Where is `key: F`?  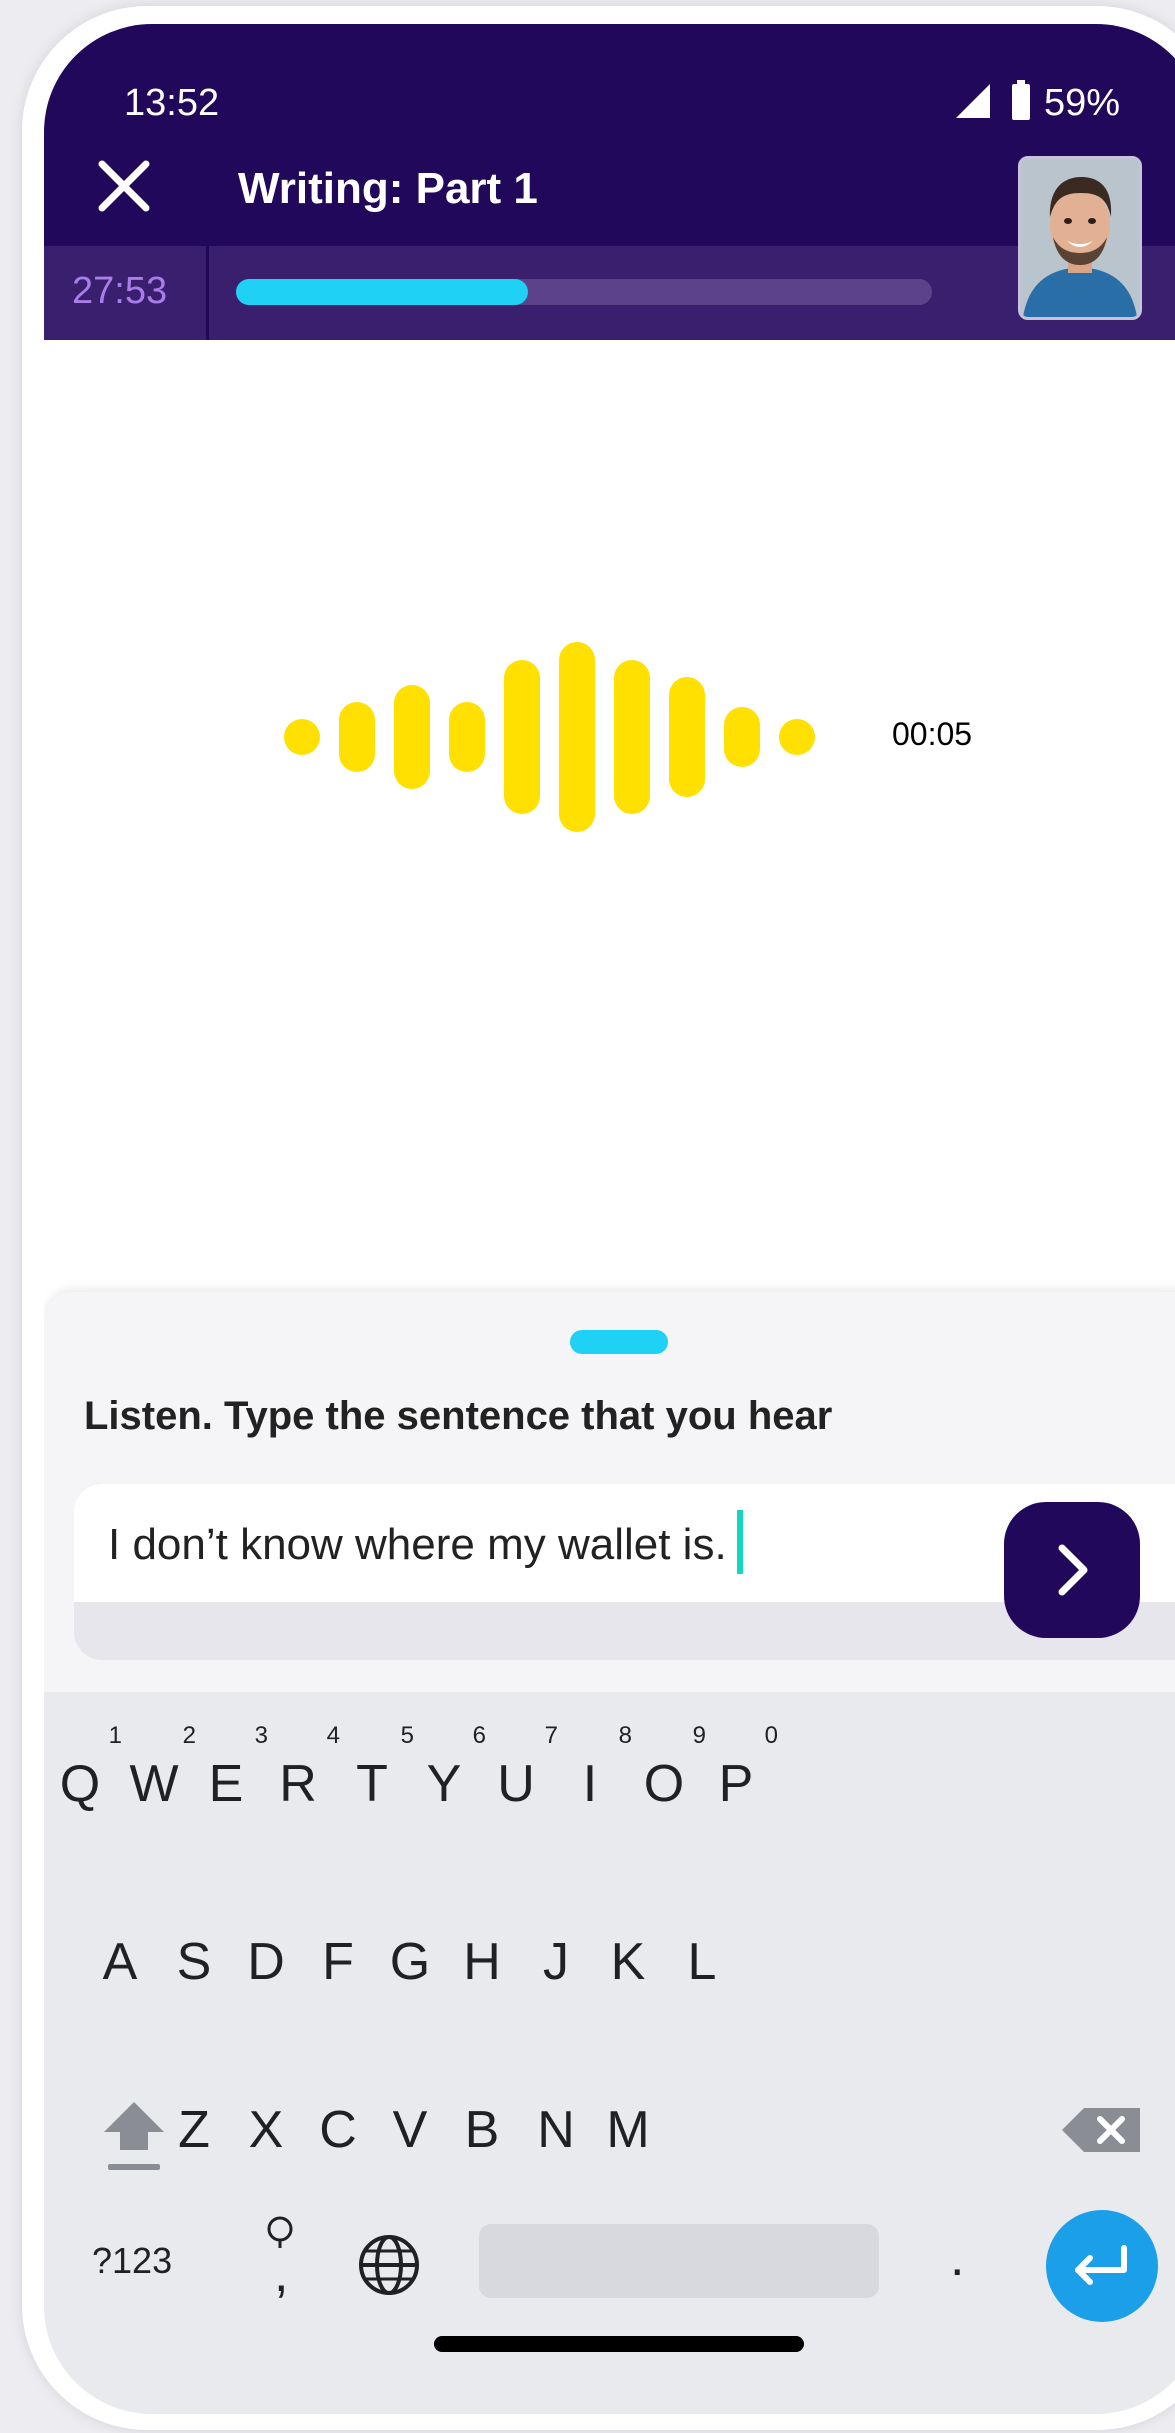 key: F is located at coordinates (338, 1962).